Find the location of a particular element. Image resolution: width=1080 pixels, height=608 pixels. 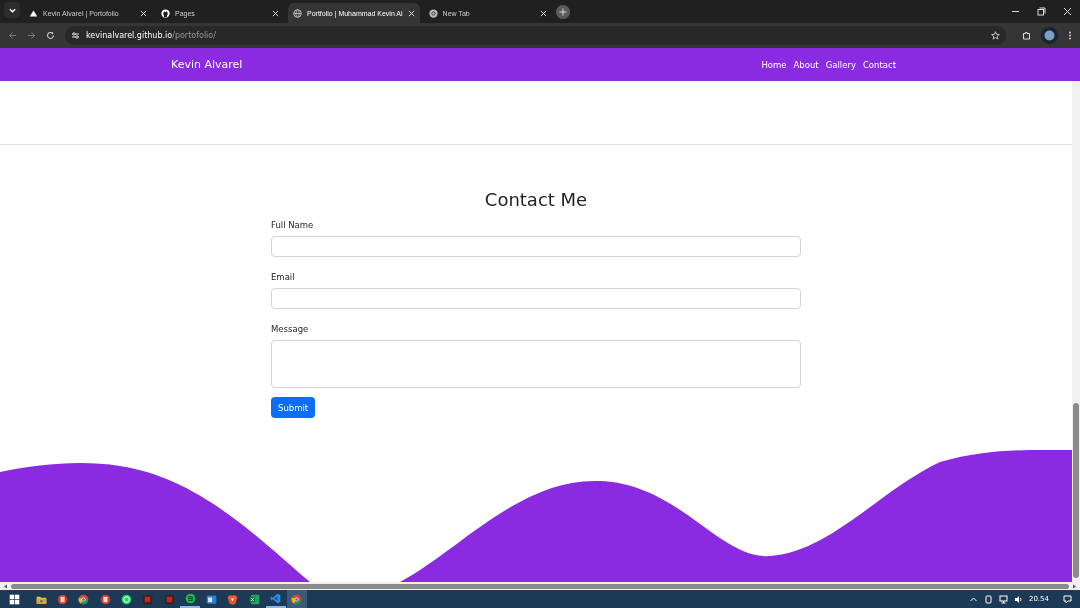

chevron-down-icon is located at coordinates (12, 10).